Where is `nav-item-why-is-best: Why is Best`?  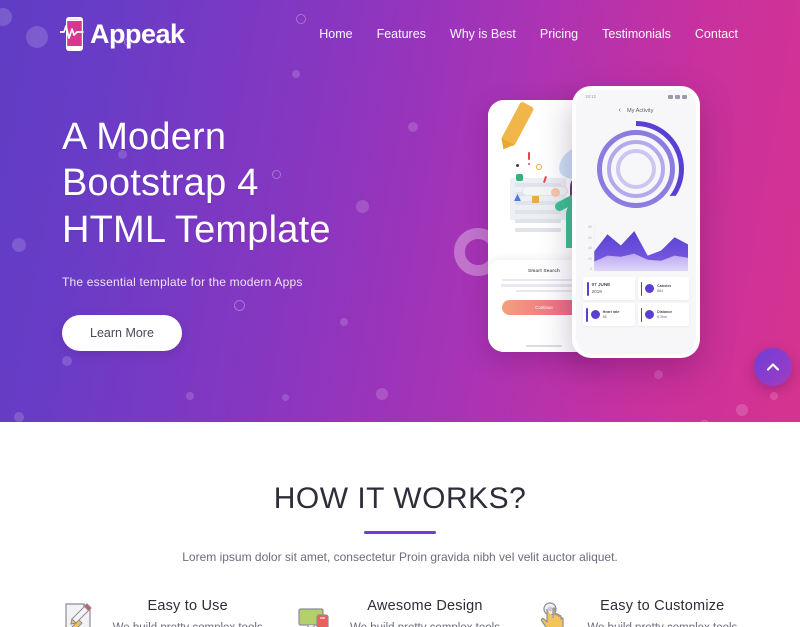 nav-item-why-is-best: Why is Best is located at coordinates (483, 34).